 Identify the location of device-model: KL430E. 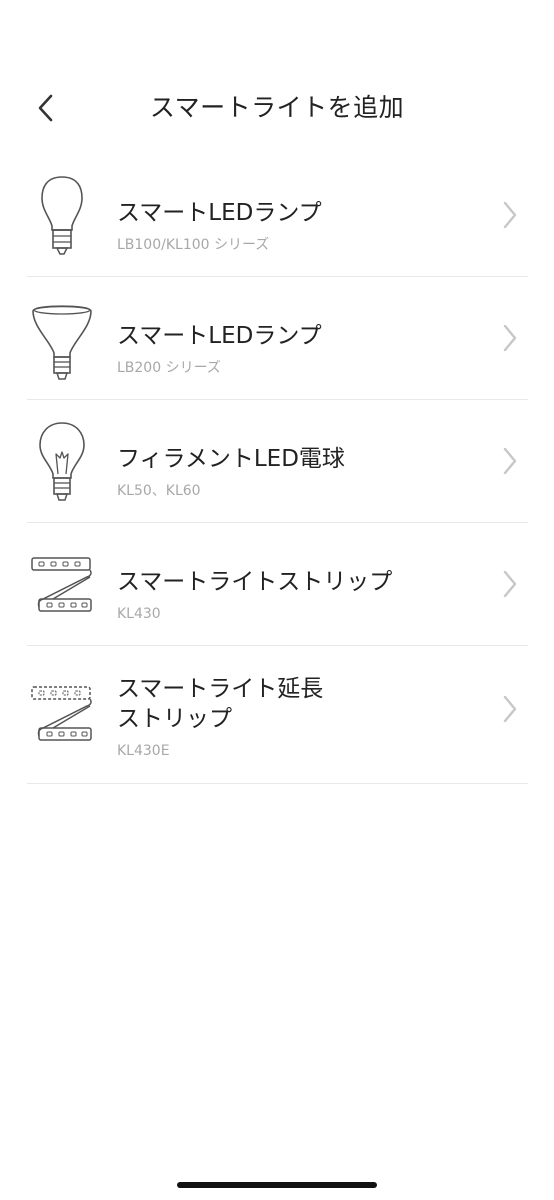
(143, 751).